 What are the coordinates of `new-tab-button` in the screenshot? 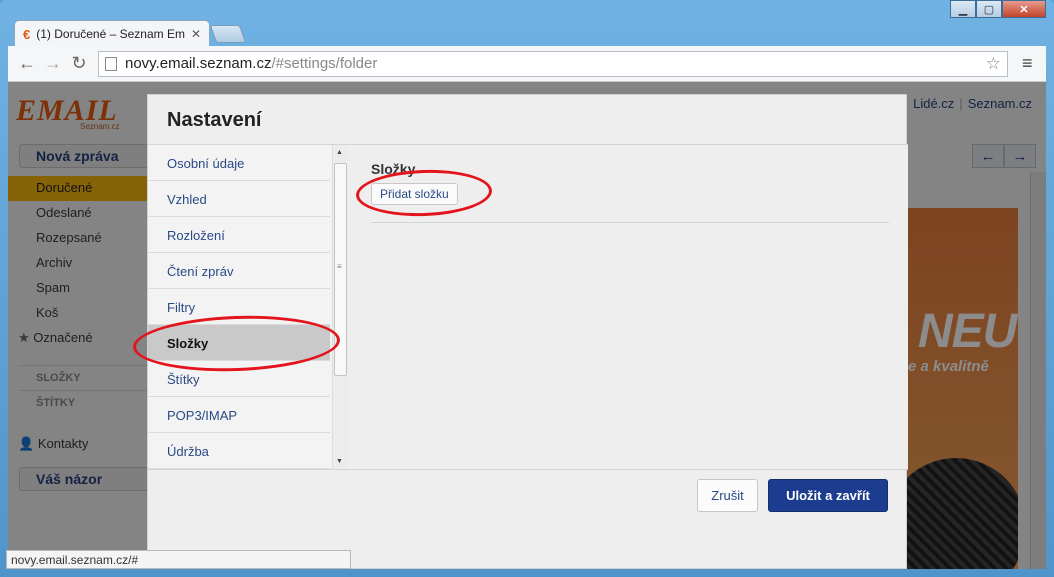 It's located at (228, 34).